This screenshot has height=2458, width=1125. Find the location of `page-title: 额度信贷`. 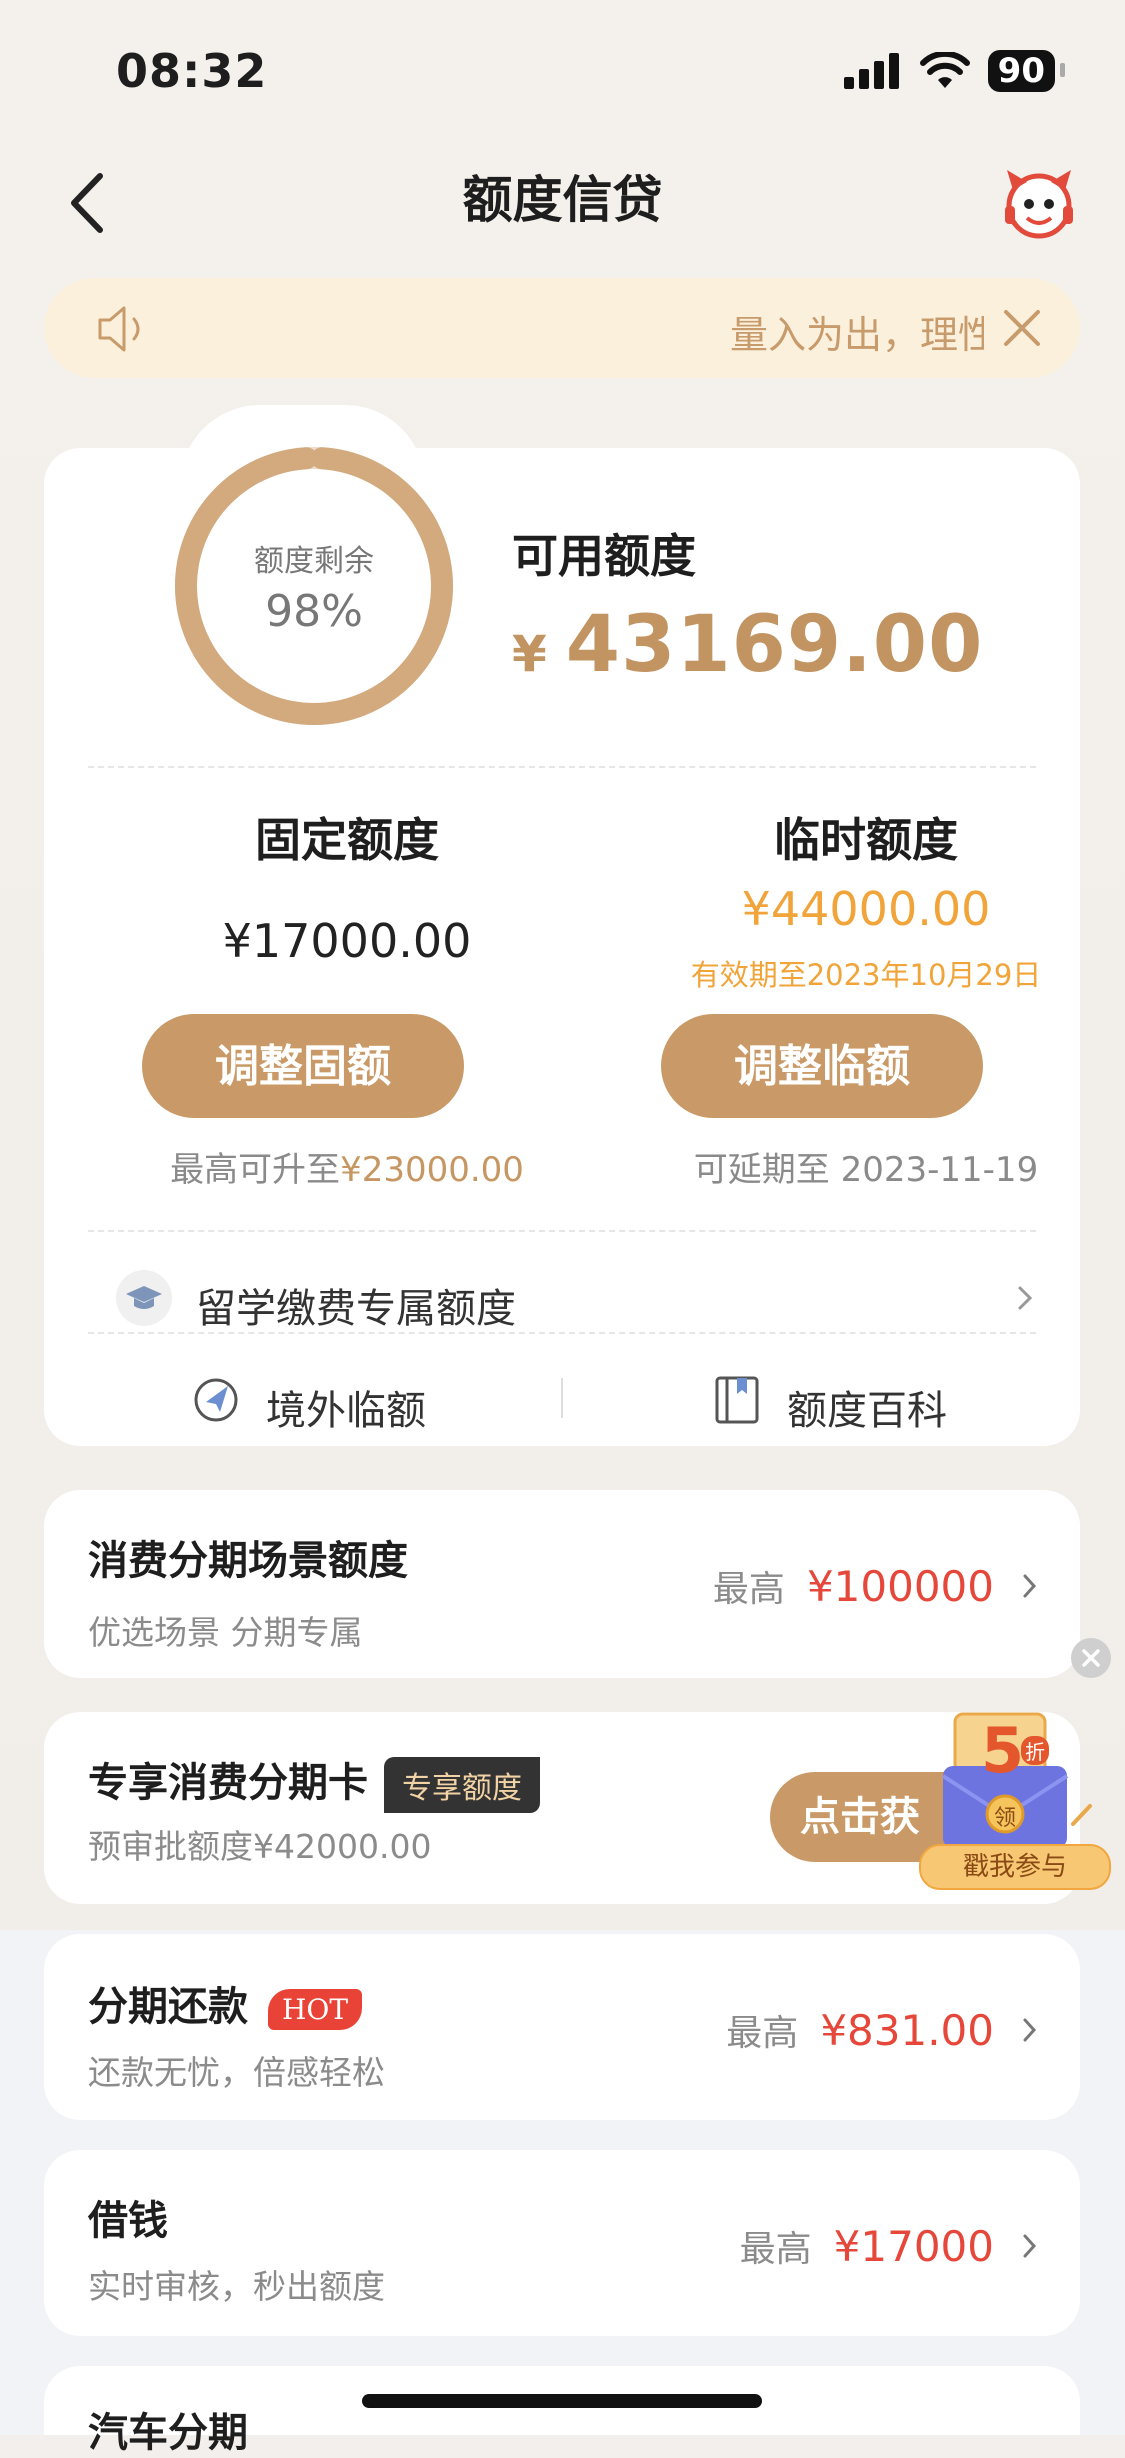

page-title: 额度信贷 is located at coordinates (562, 200).